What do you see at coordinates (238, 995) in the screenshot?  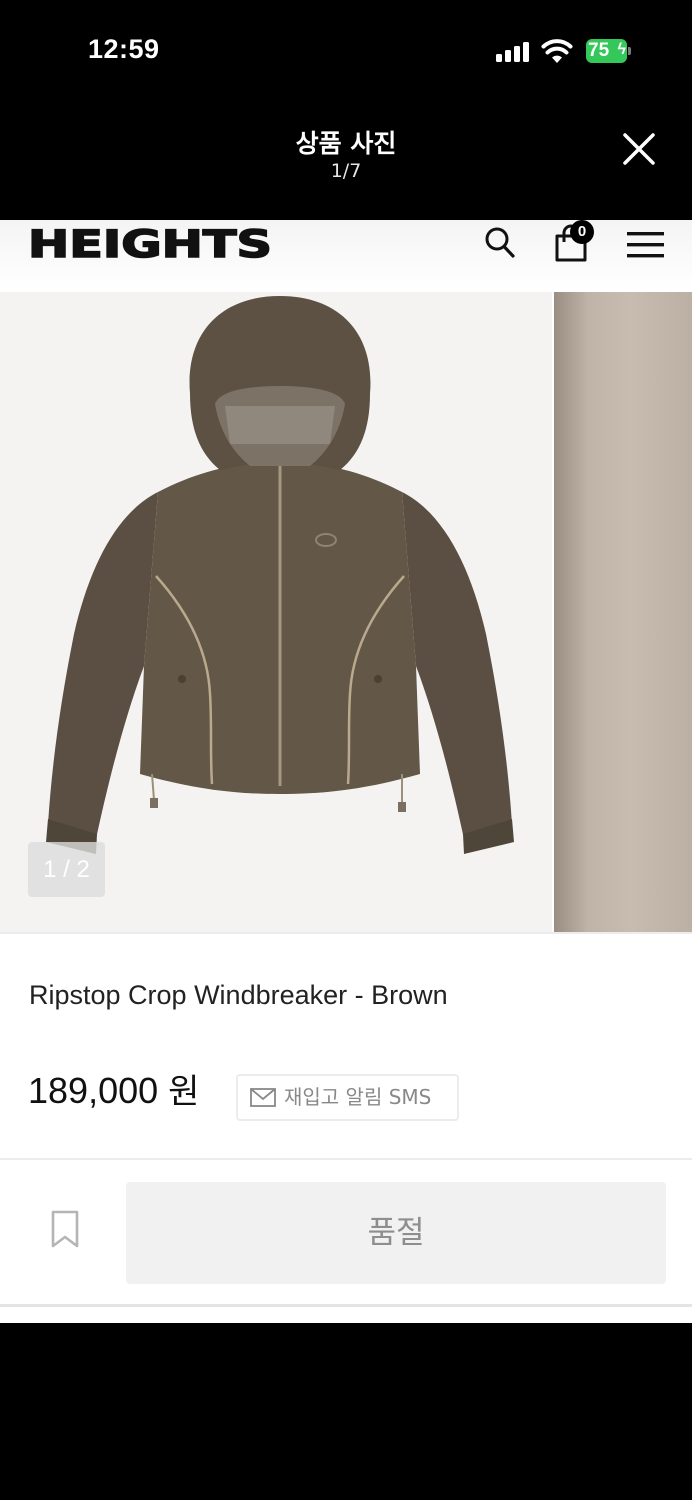 I see `product-name: Ripstop Crop Windbreaker - Brown` at bounding box center [238, 995].